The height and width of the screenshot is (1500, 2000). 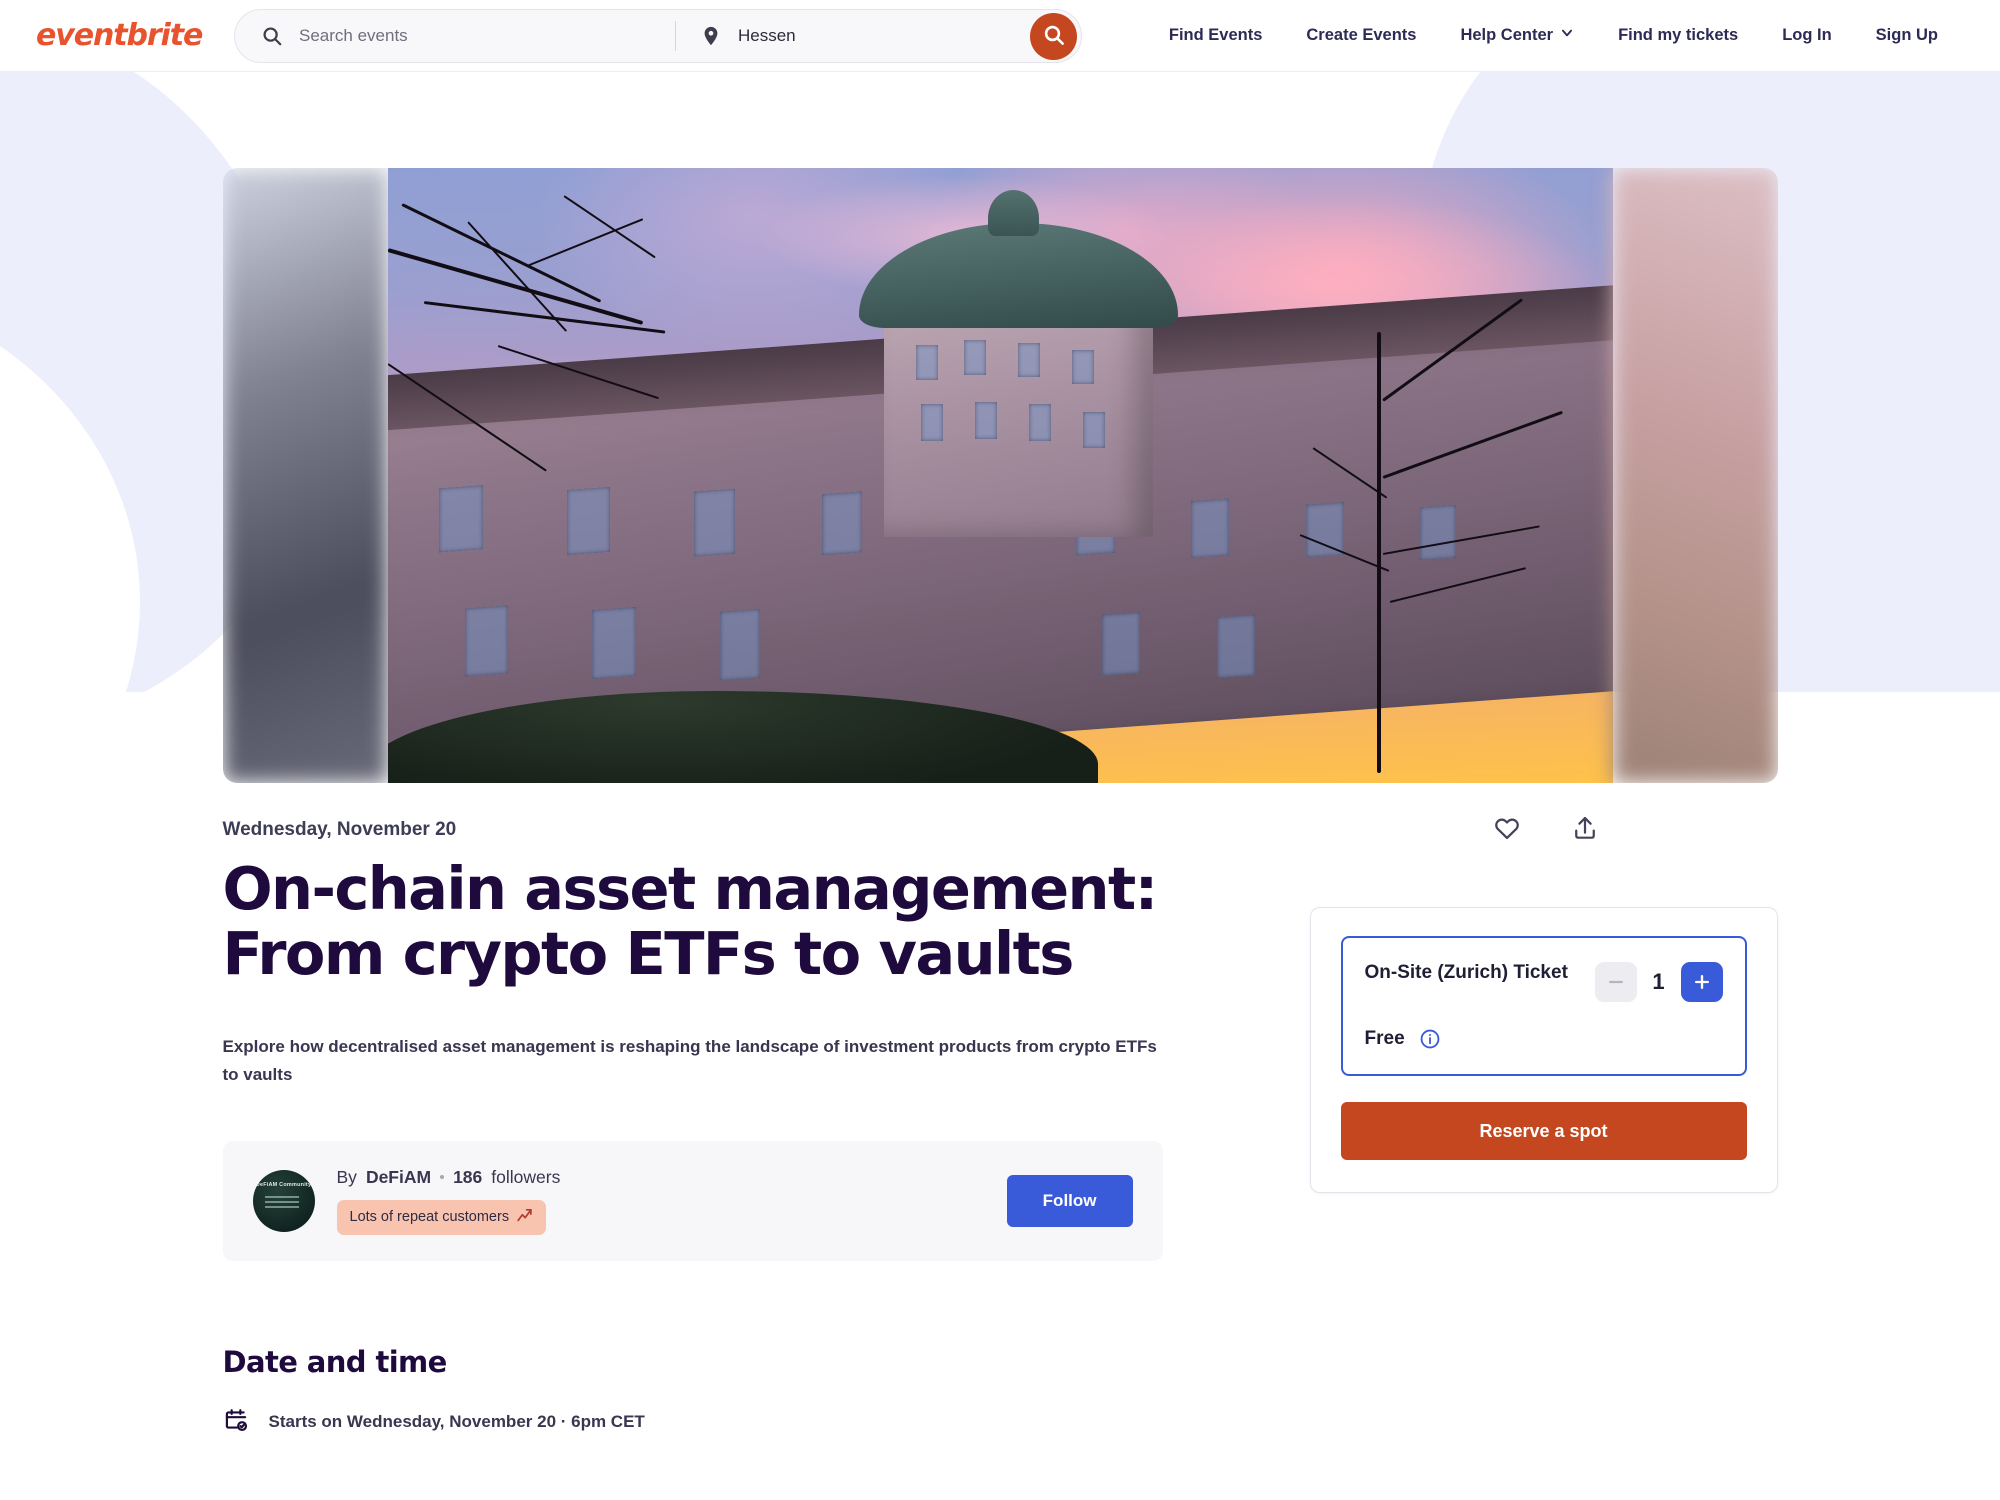 I want to click on follow-button: Follow, so click(x=1069, y=1200).